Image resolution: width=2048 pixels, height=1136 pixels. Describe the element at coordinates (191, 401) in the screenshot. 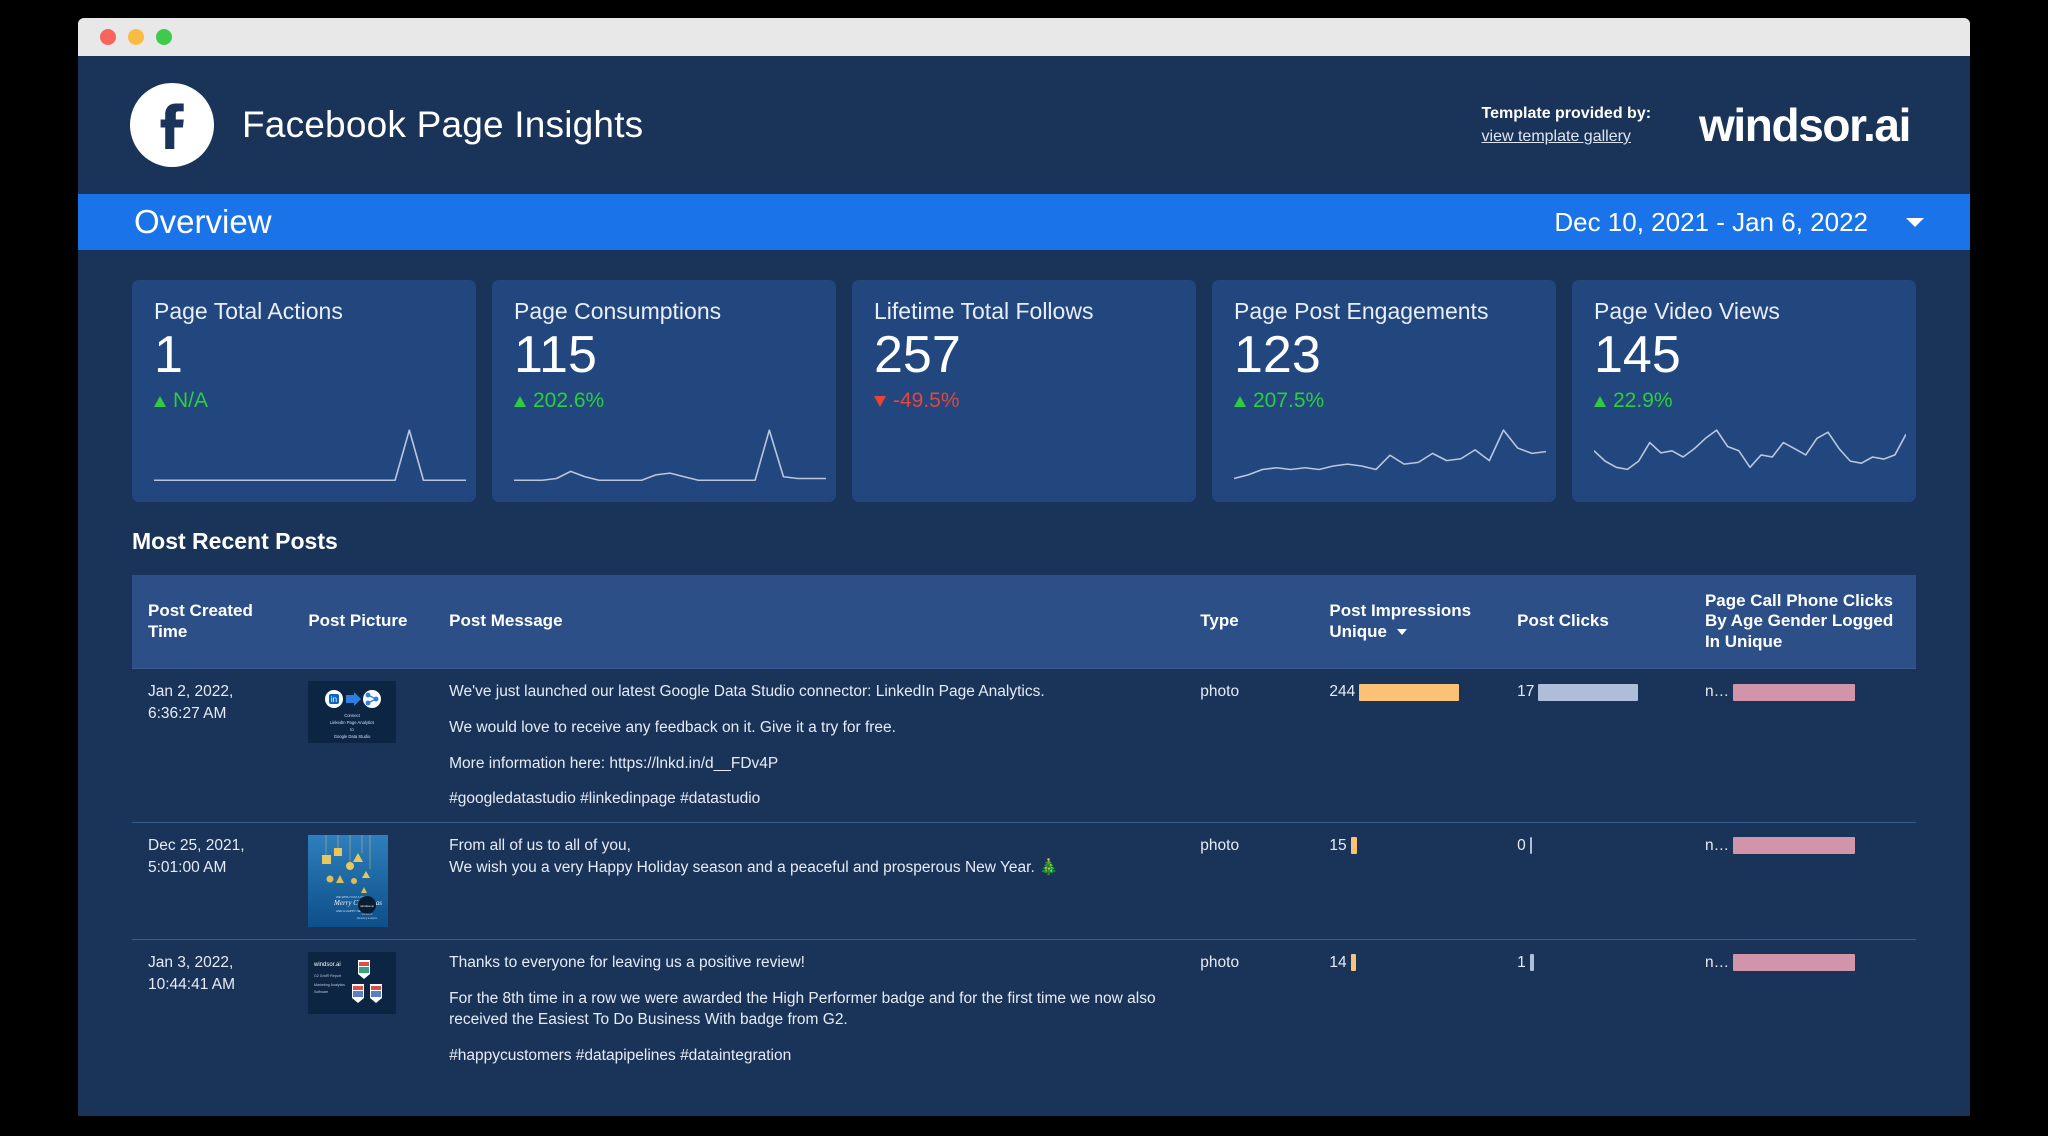

I see `scorecard-delta-value: N/A` at that location.